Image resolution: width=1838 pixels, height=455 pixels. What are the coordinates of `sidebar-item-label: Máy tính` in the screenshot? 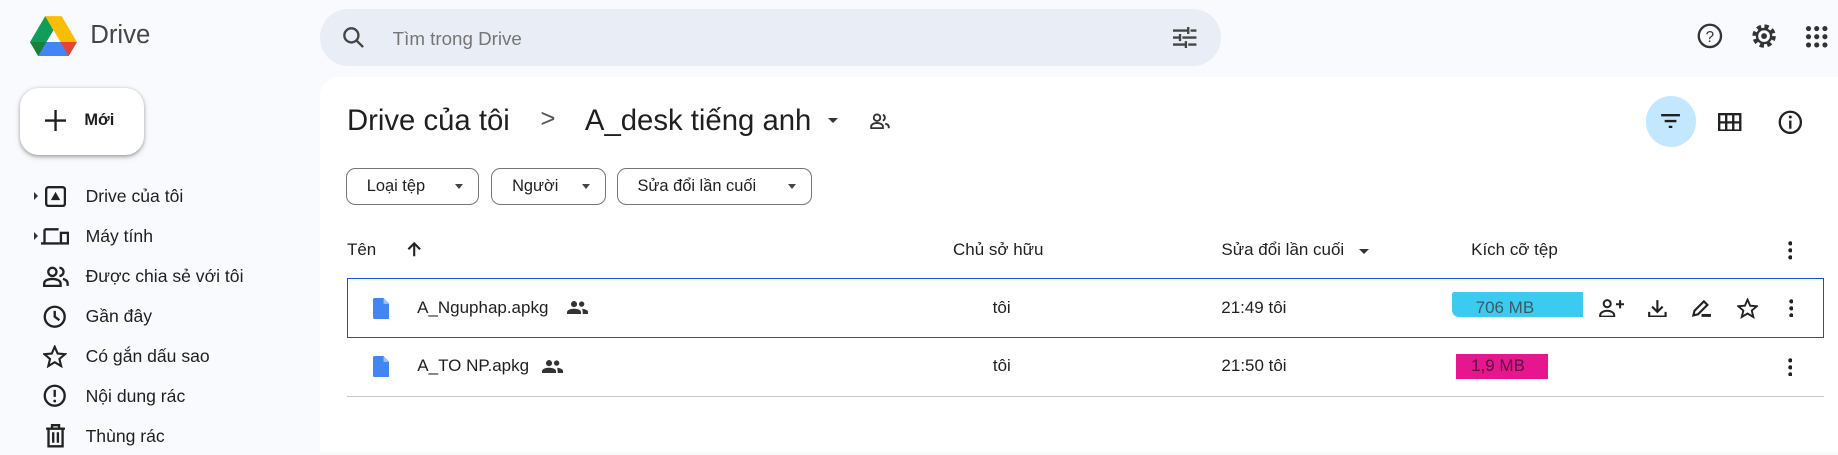 It's located at (119, 236).